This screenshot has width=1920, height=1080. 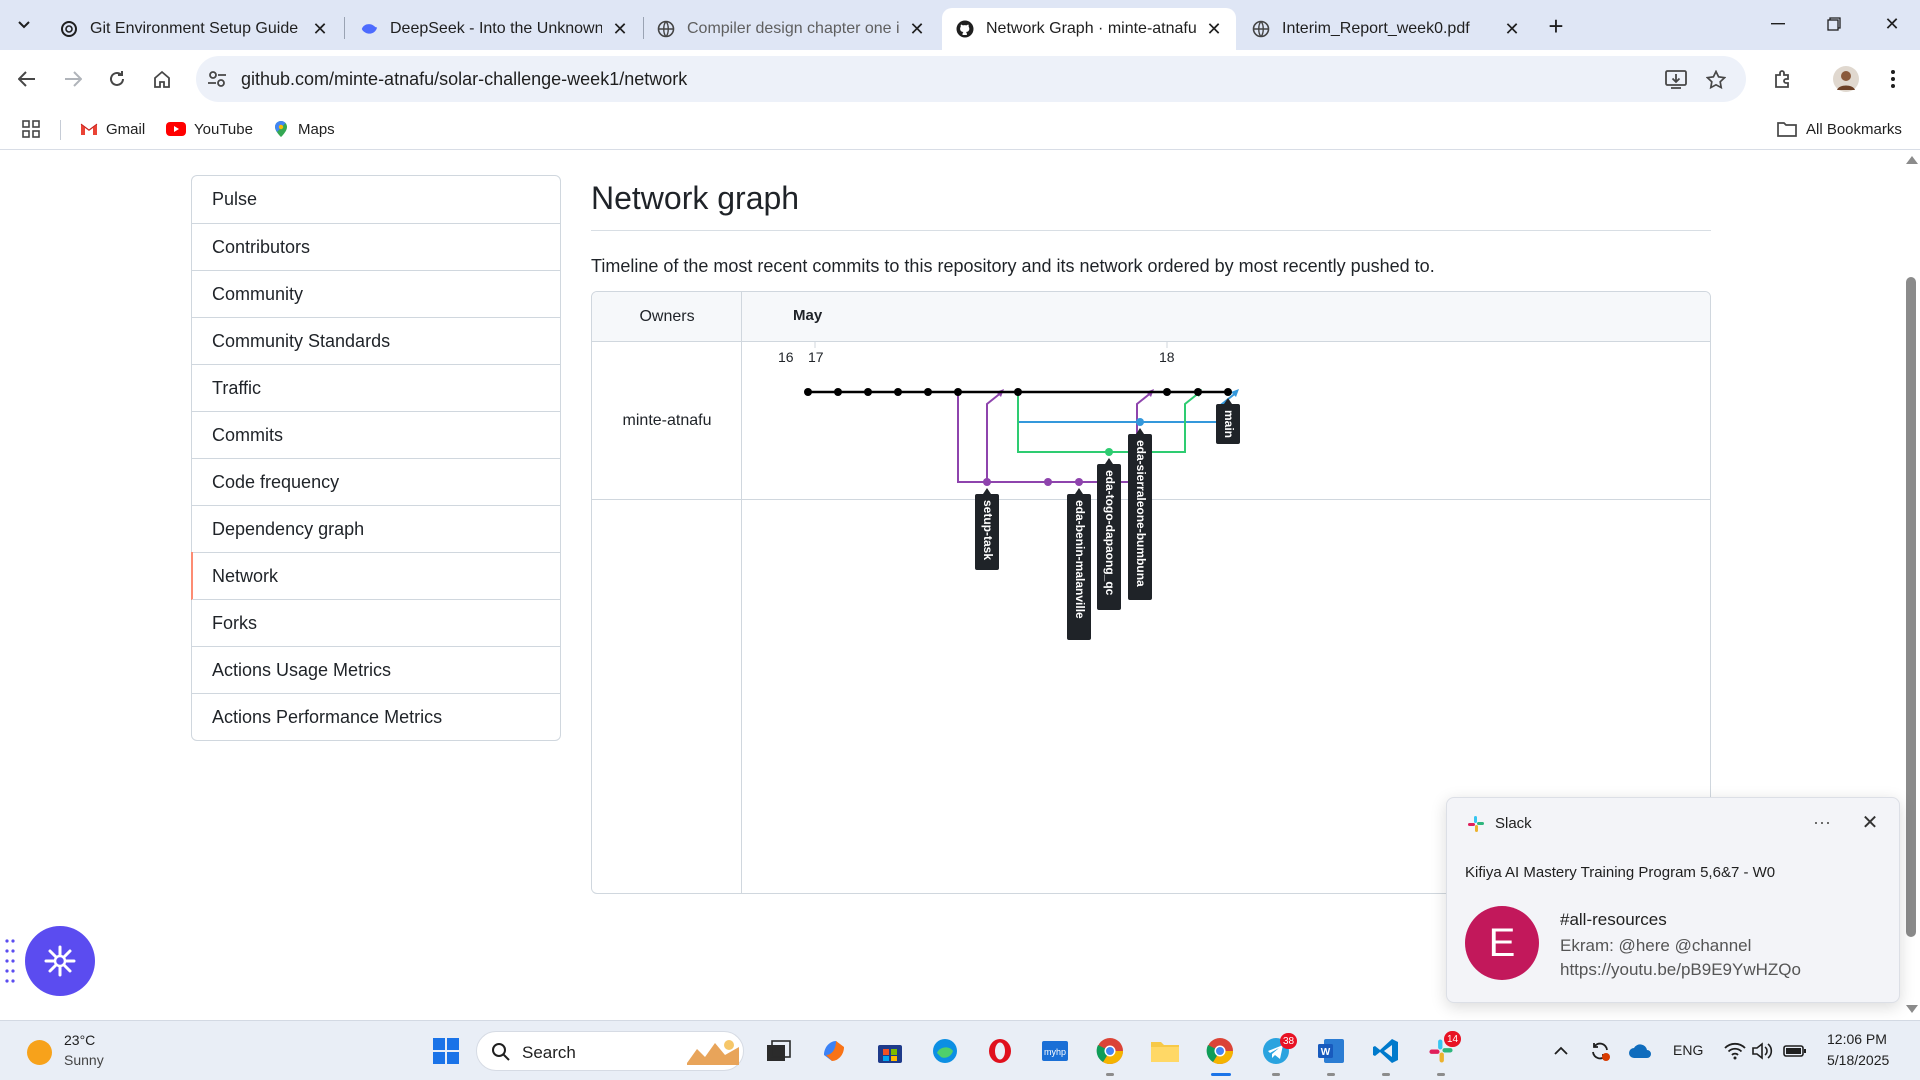 I want to click on tab-network-graph: Network Graph · minte-atnafu/s ✕, so click(x=1089, y=29).